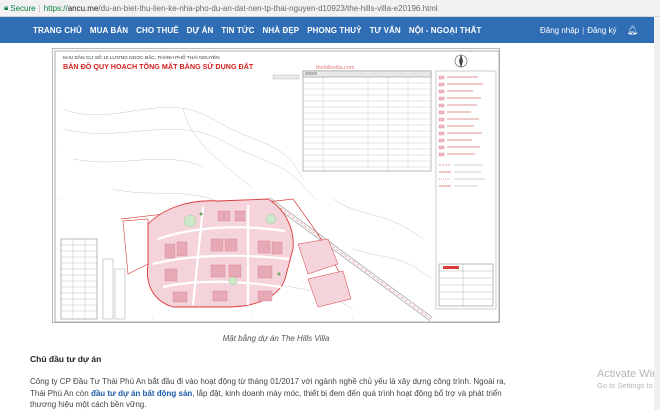  I want to click on register-link: Đăng ký, so click(601, 30).